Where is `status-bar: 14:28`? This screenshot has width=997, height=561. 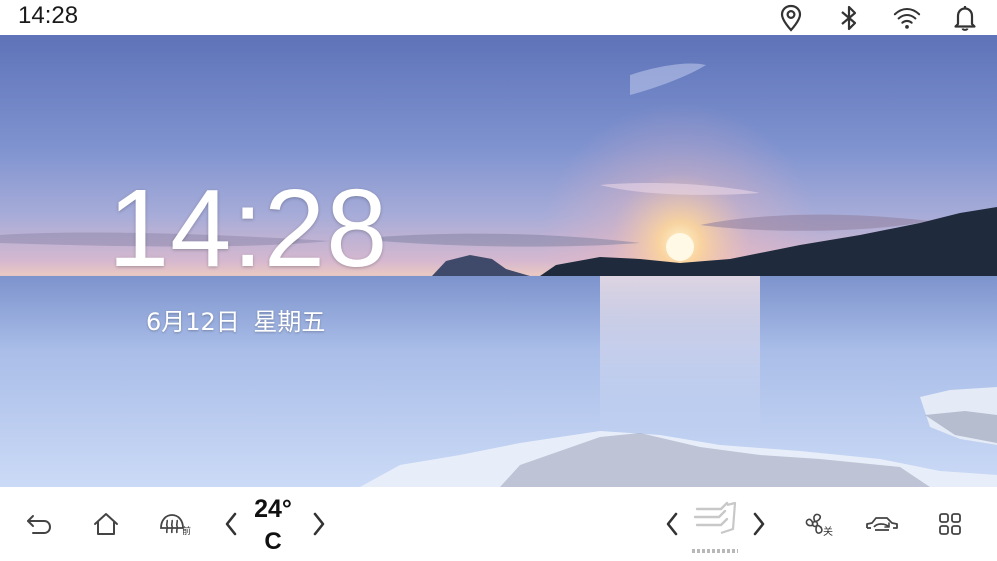 status-bar: 14:28 is located at coordinates (498, 17).